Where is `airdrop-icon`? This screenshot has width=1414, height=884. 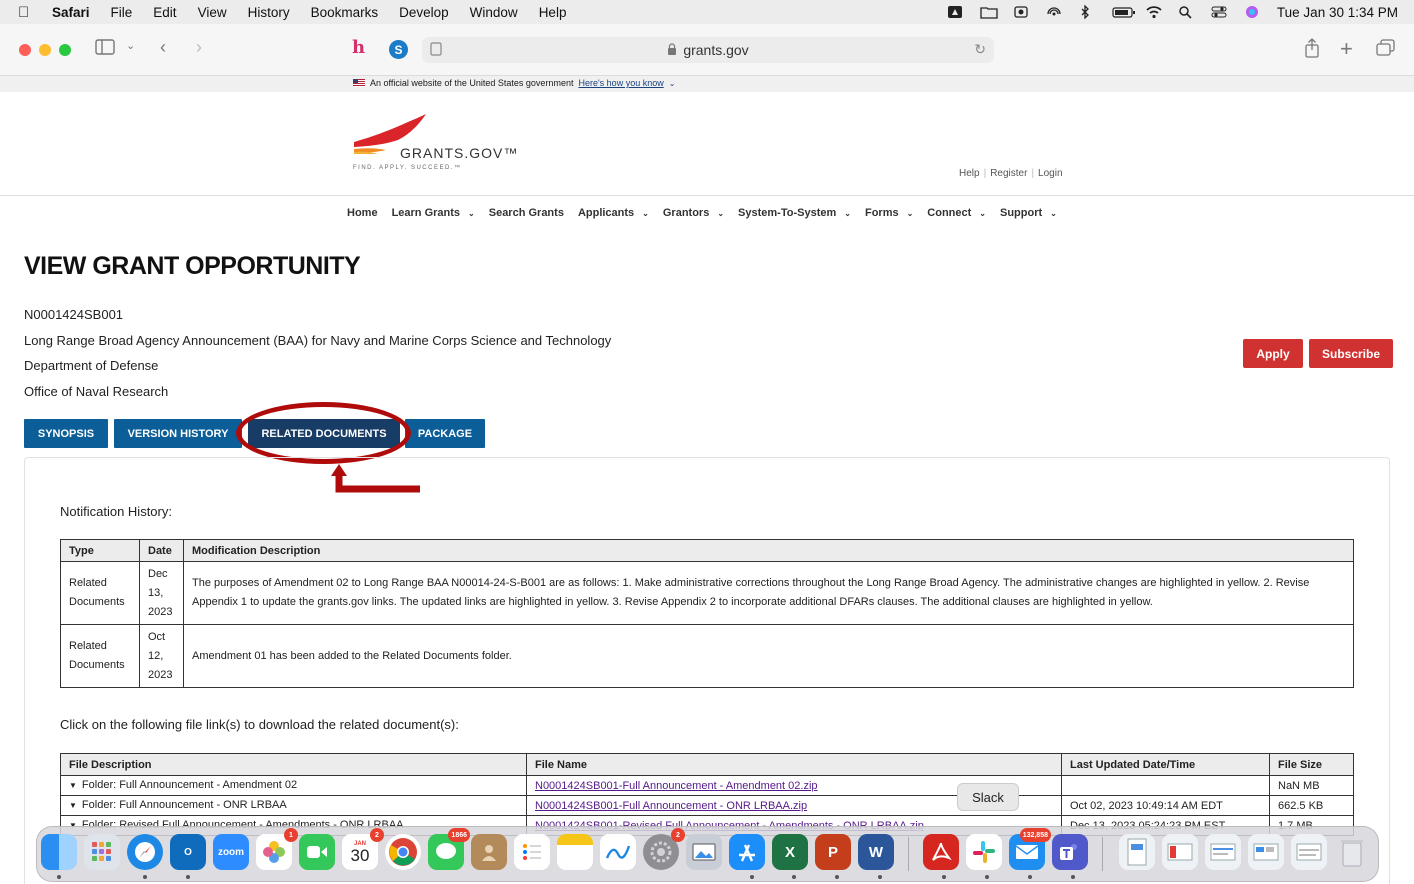
airdrop-icon is located at coordinates (1055, 12).